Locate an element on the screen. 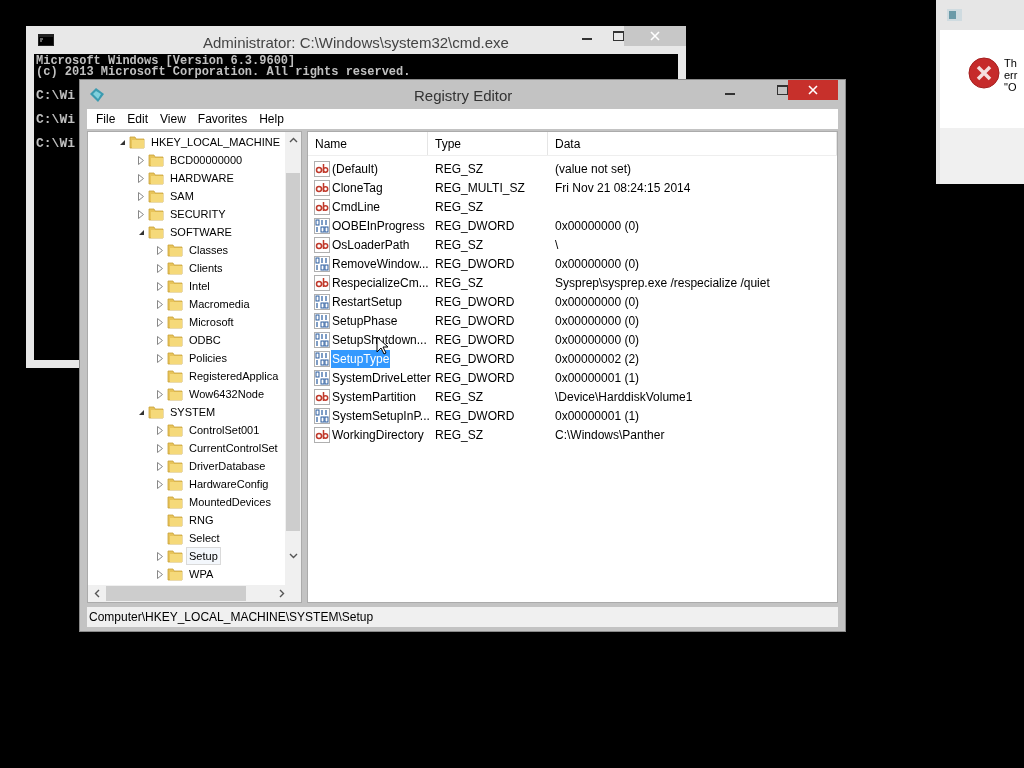 Image resolution: width=1024 pixels, height=768 pixels. value-type: REG_SZ is located at coordinates (459, 207).